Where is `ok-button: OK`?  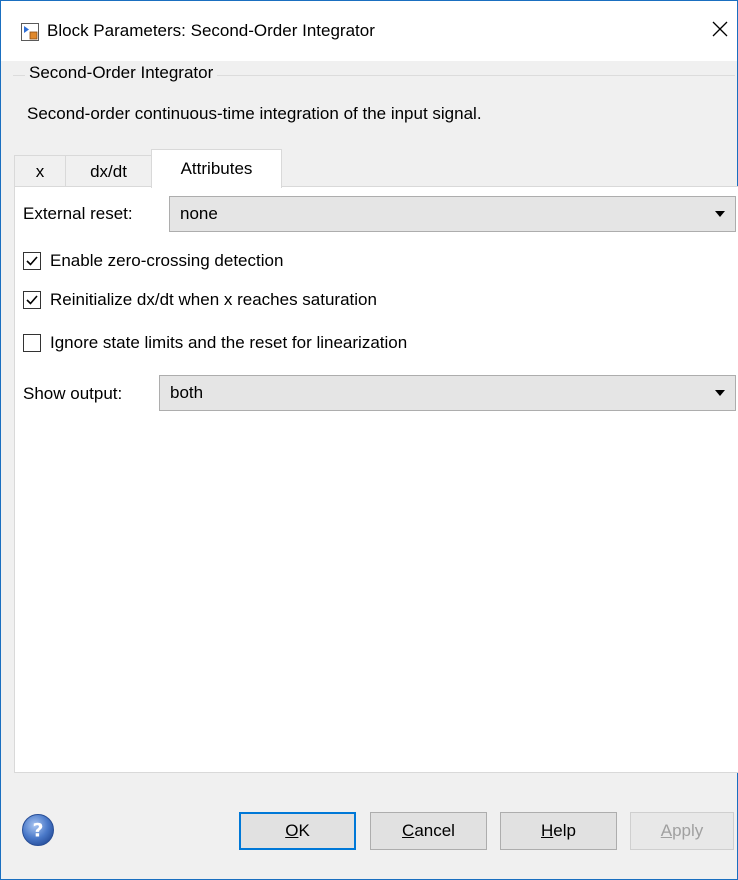
ok-button: OK is located at coordinates (297, 831).